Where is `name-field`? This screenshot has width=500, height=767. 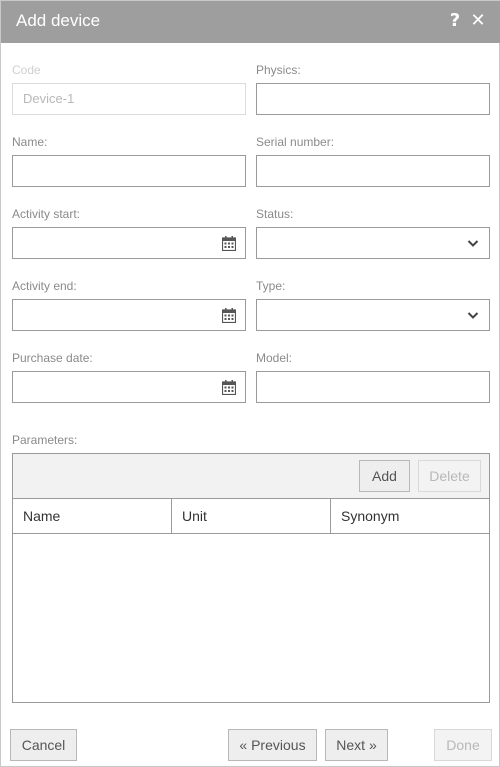
name-field is located at coordinates (129, 171).